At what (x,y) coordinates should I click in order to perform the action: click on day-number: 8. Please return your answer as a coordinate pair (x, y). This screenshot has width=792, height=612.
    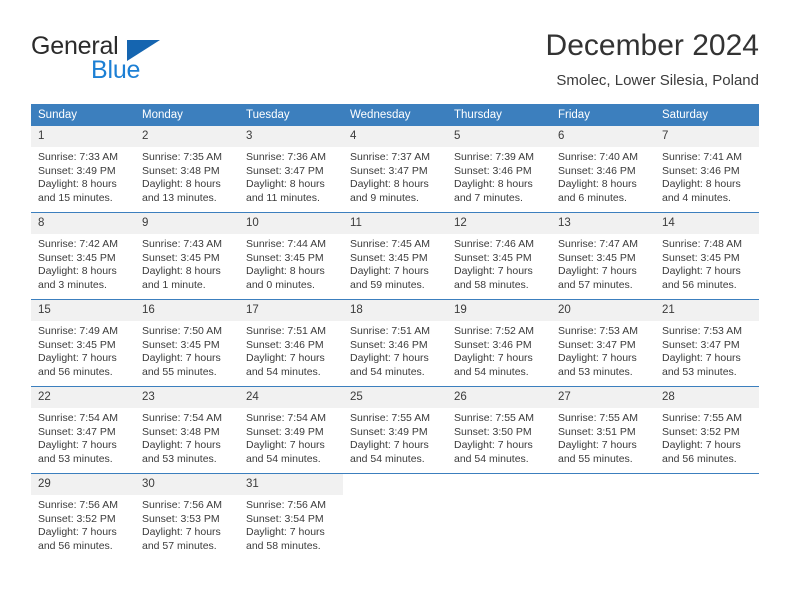
    Looking at the image, I should click on (83, 223).